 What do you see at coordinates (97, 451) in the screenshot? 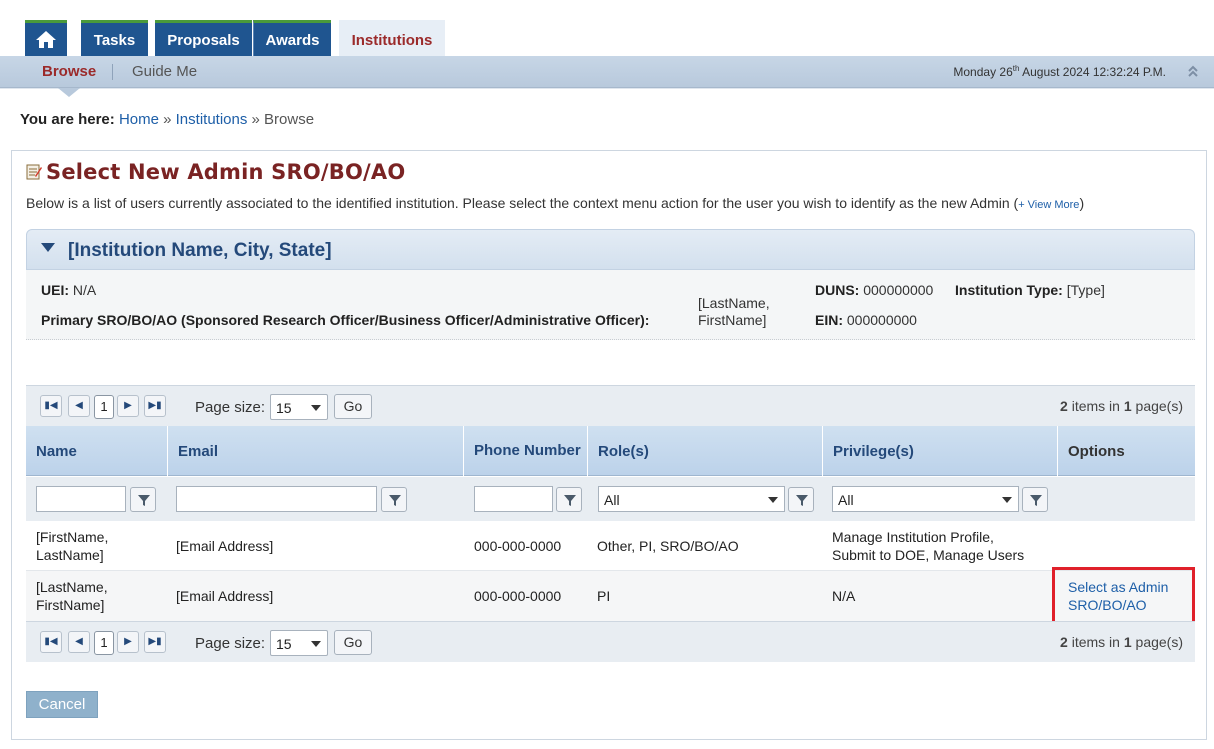
I see `column-name: Name` at bounding box center [97, 451].